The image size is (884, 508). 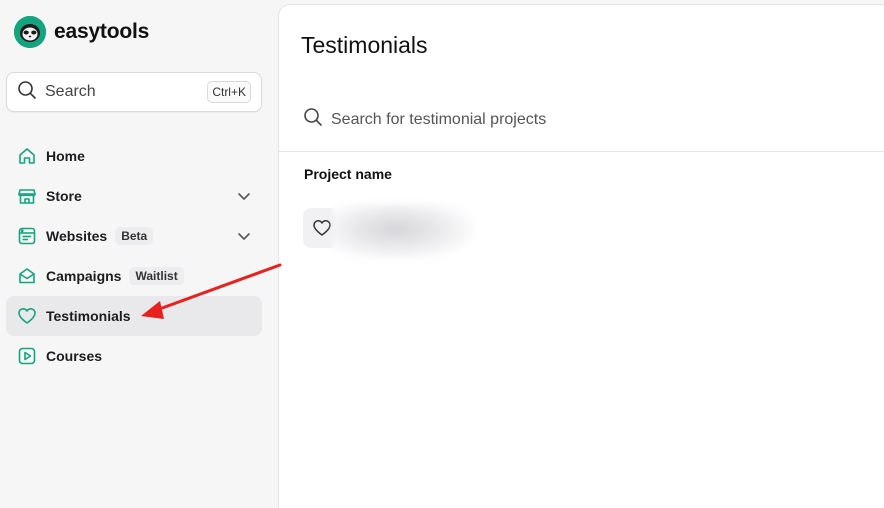 What do you see at coordinates (65, 156) in the screenshot?
I see `sidebar-item-label: Home` at bounding box center [65, 156].